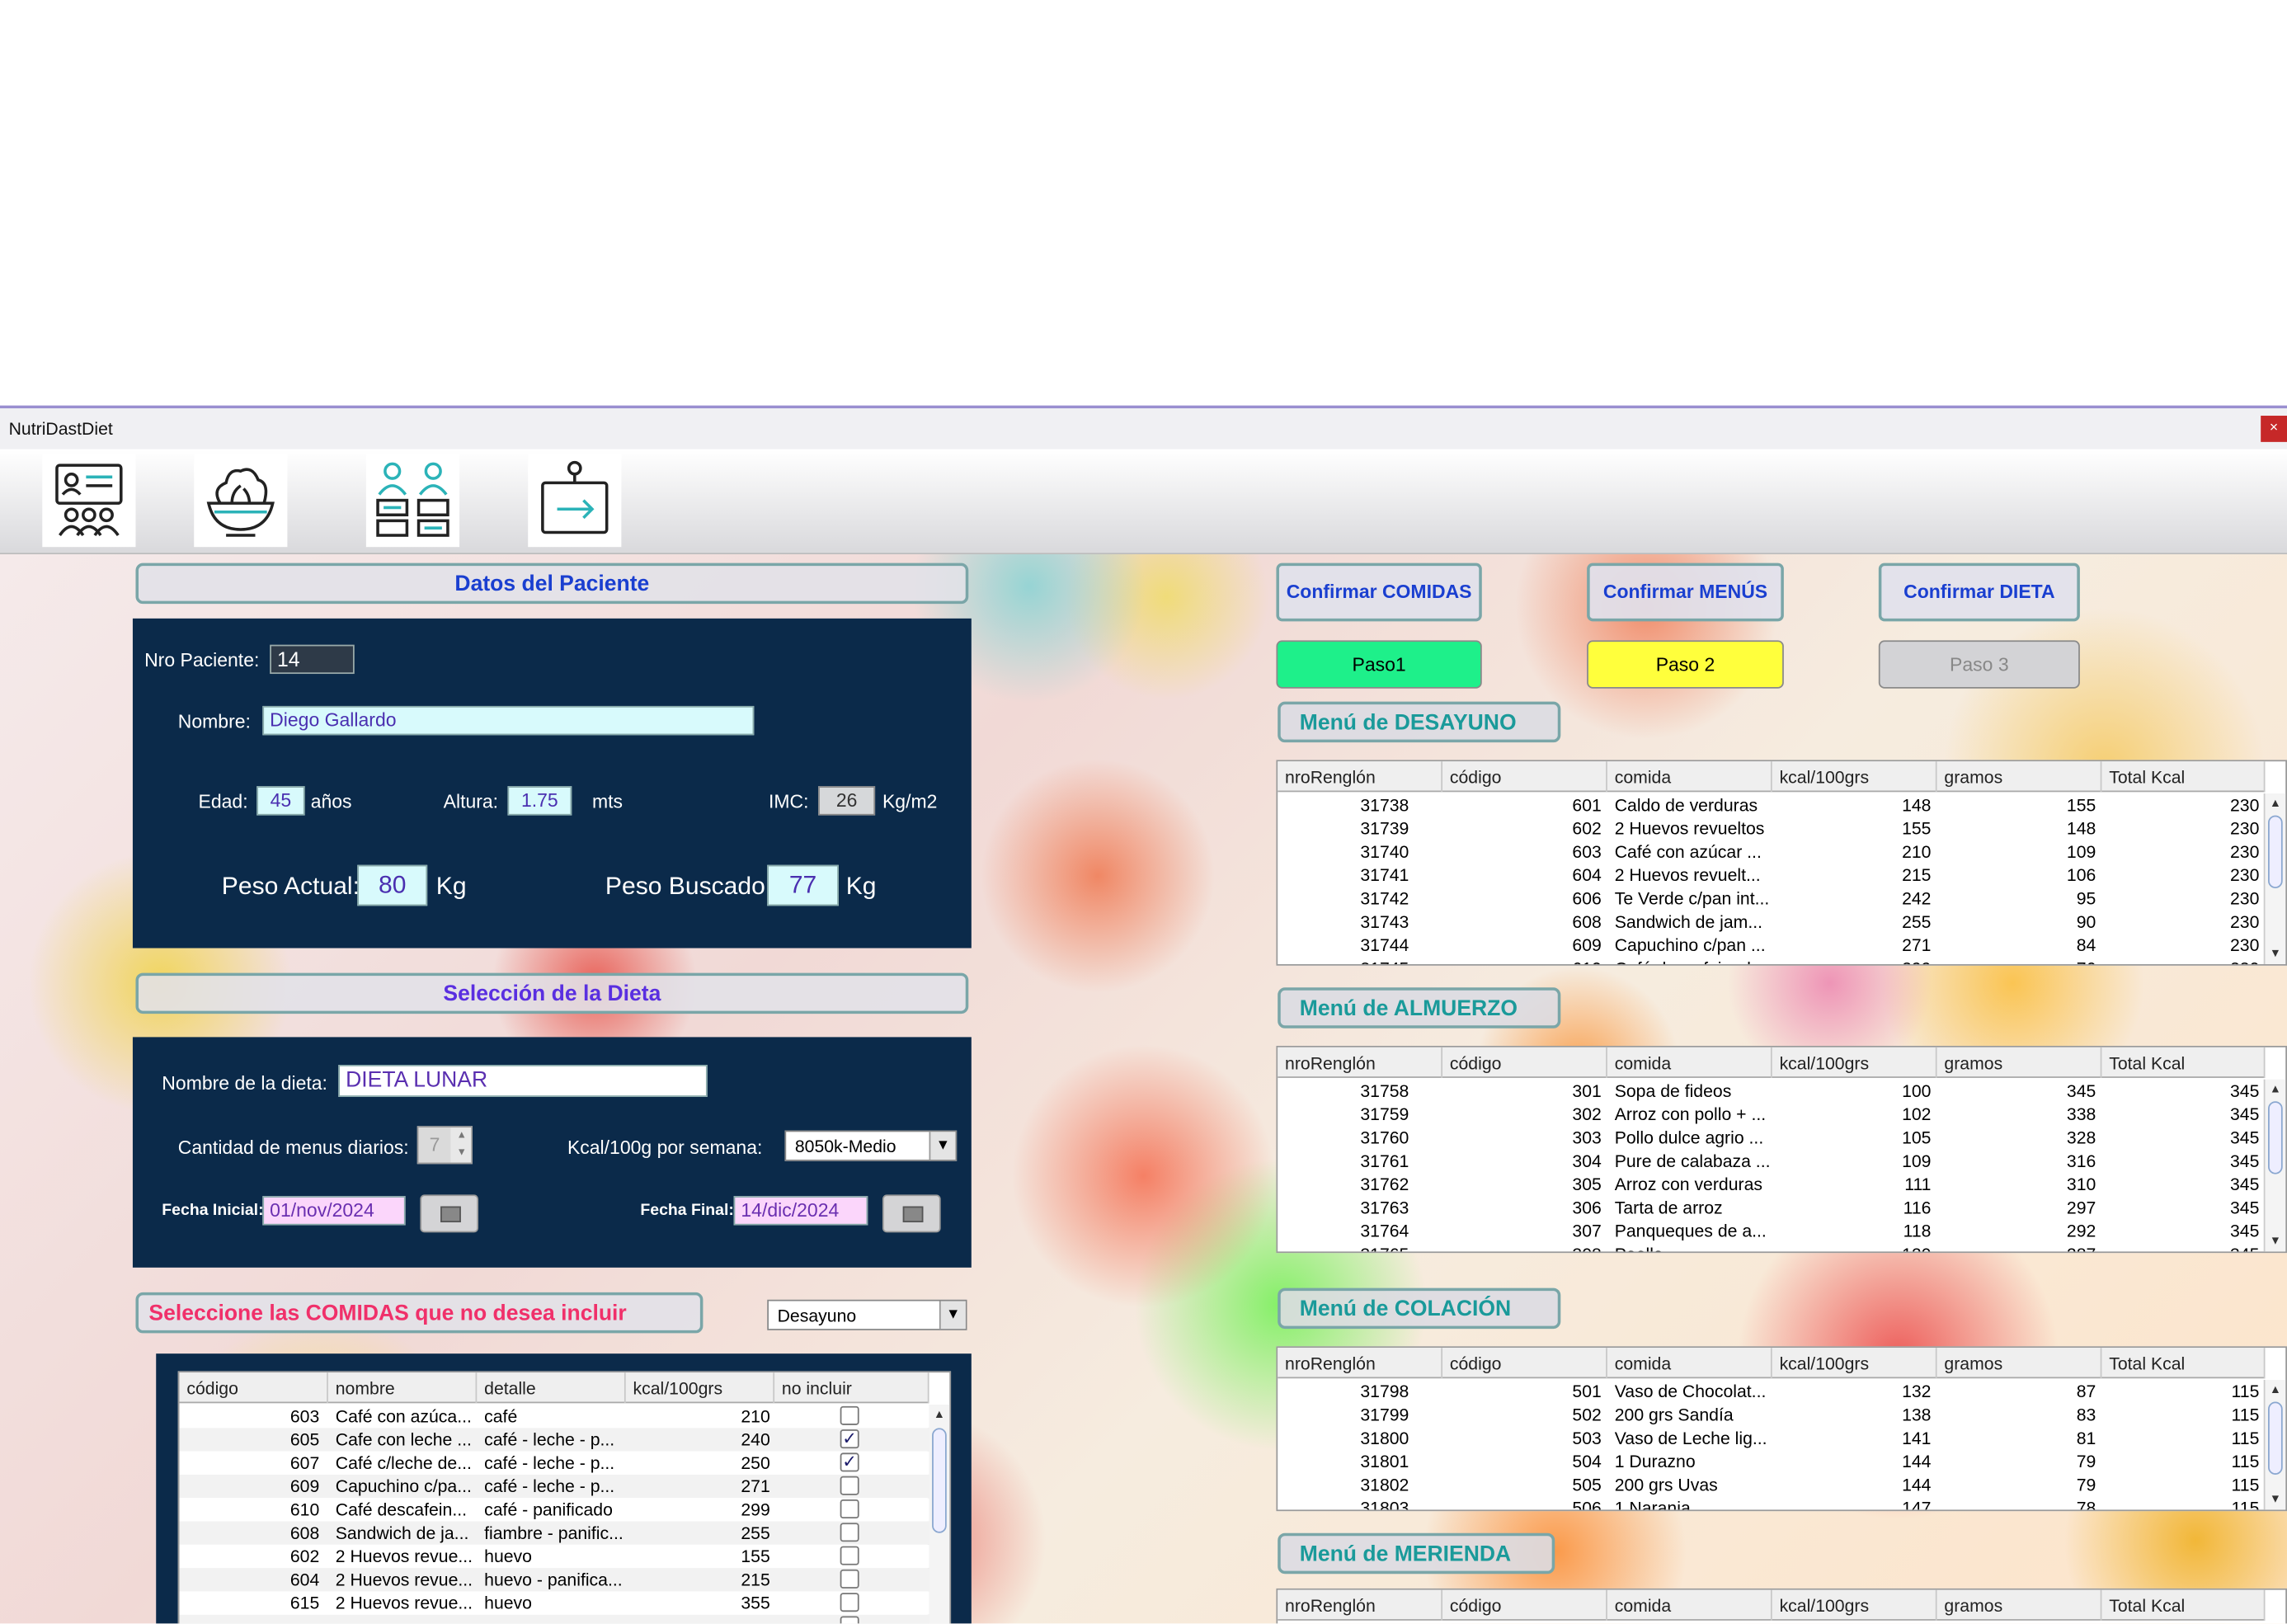  What do you see at coordinates (1771, 1114) in the screenshot?
I see `table-row: 31759 302 Arroz con pollo + ... 102 338 345` at bounding box center [1771, 1114].